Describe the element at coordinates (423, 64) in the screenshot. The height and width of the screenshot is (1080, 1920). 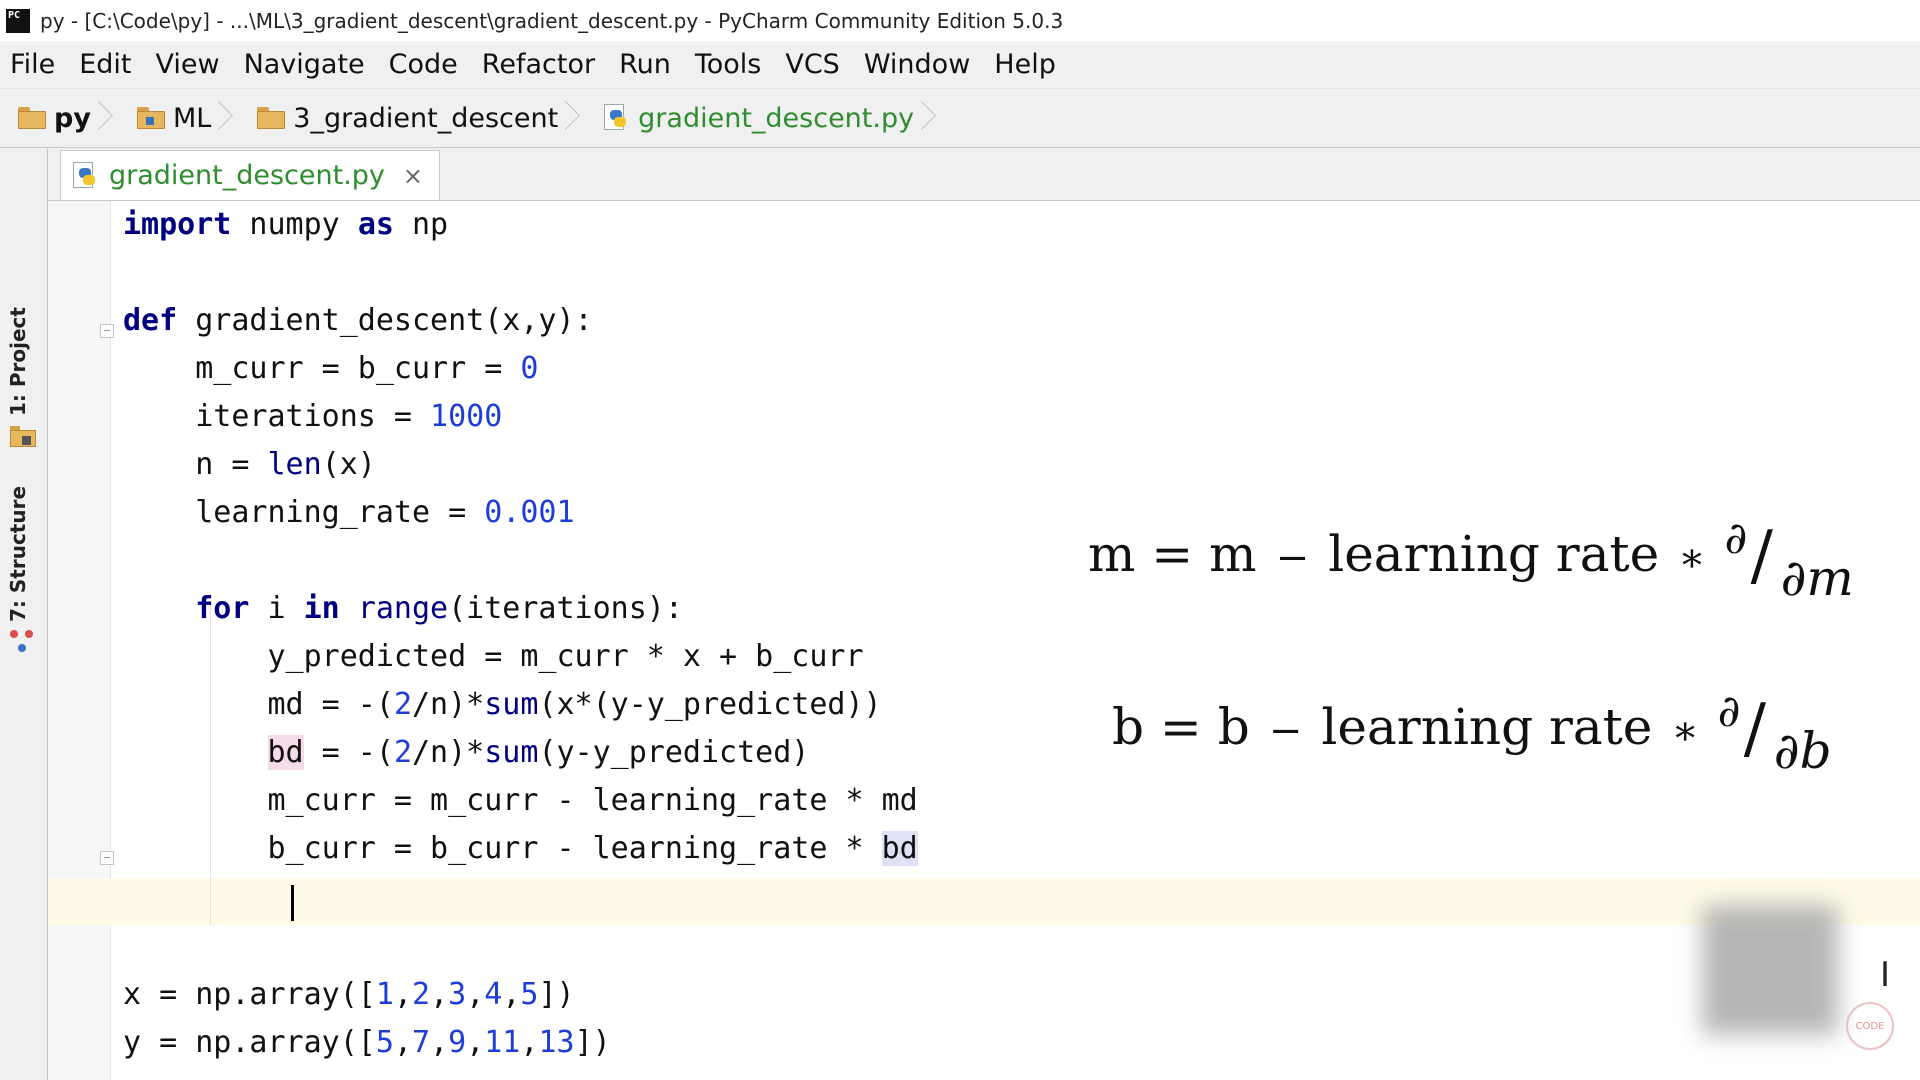
I see `menu-code: Code` at that location.